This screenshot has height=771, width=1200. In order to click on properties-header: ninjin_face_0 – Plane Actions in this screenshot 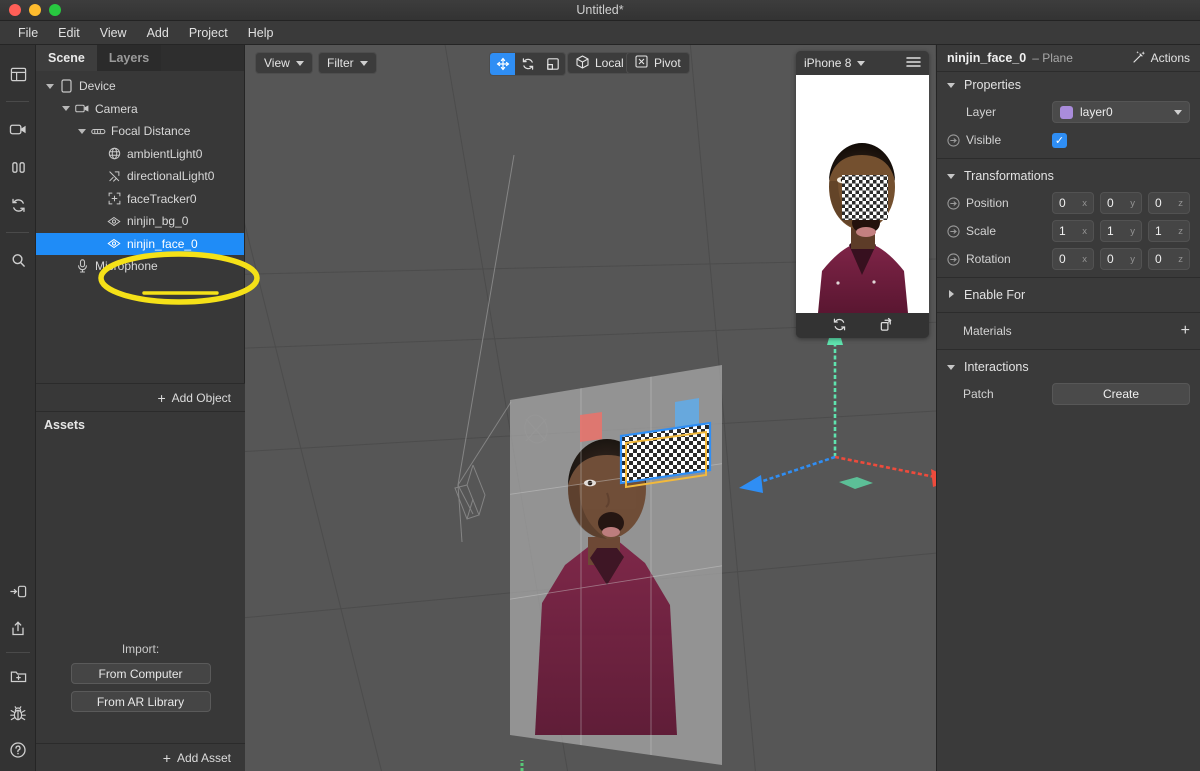, I will do `click(1068, 58)`.